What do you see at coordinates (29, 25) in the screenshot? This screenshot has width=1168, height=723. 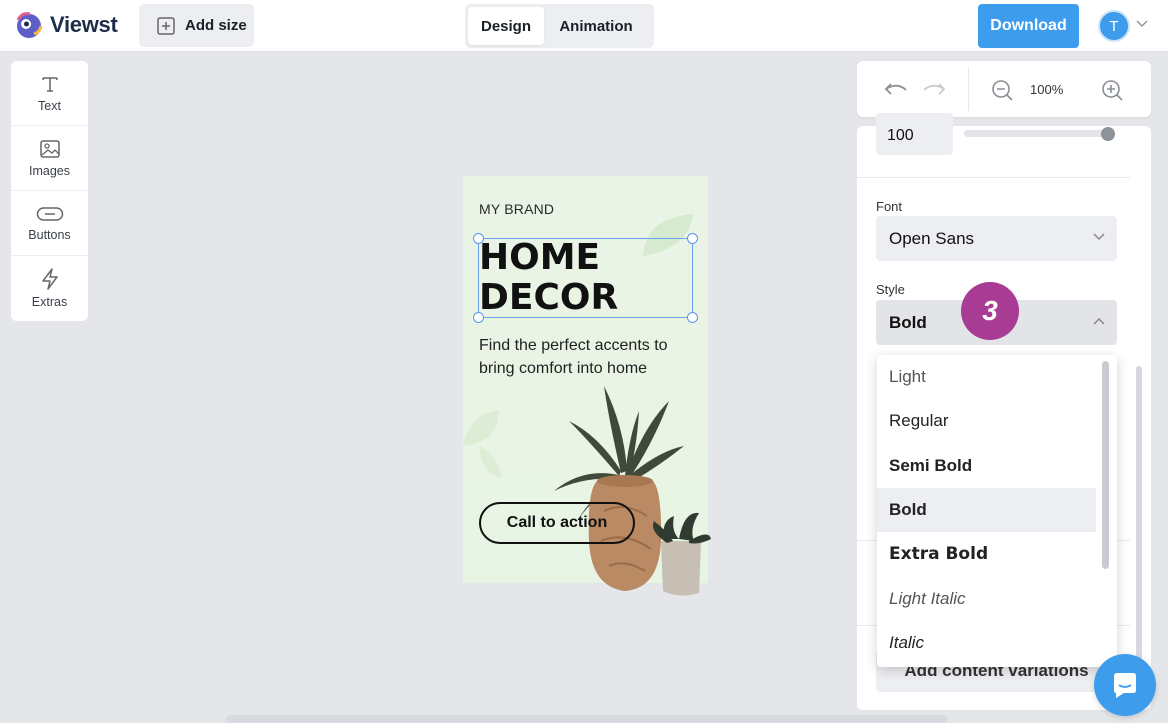 I see `viewst-logo-icon` at bounding box center [29, 25].